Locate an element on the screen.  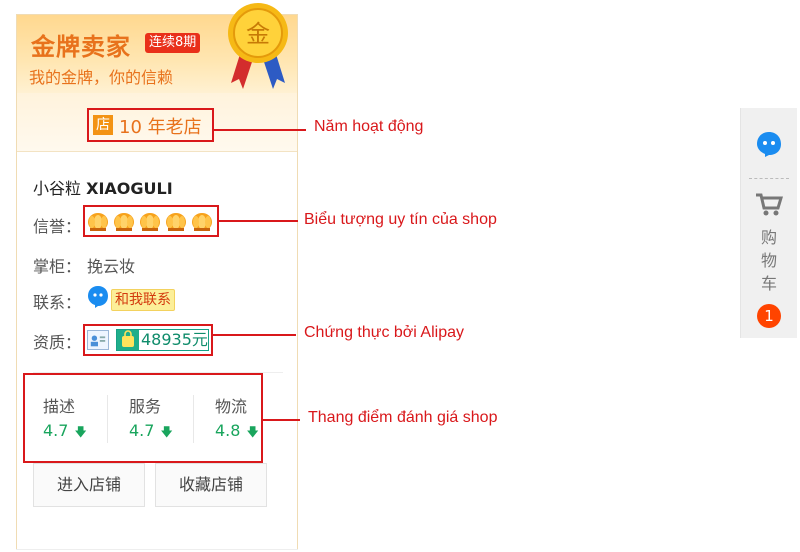
reputation-crowns is located at coordinates (151, 221).